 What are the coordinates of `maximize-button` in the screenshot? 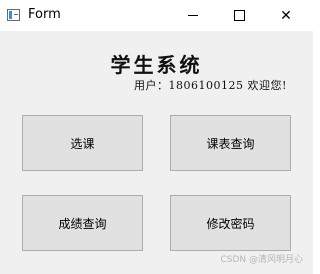 It's located at (239, 15).